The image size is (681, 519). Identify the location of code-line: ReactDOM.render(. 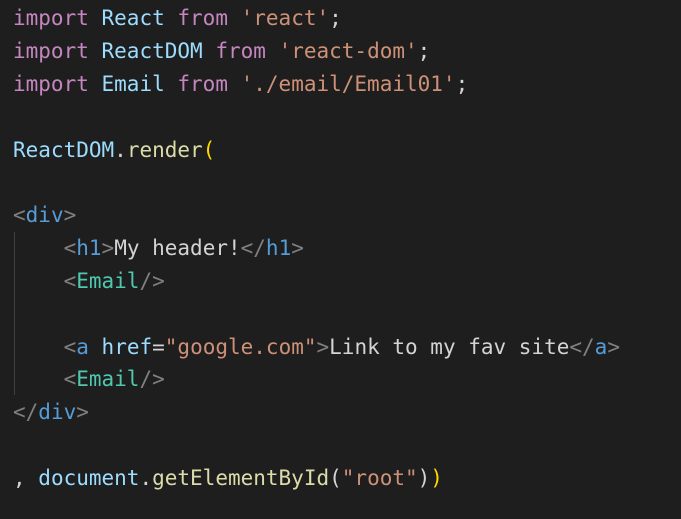
(114, 150).